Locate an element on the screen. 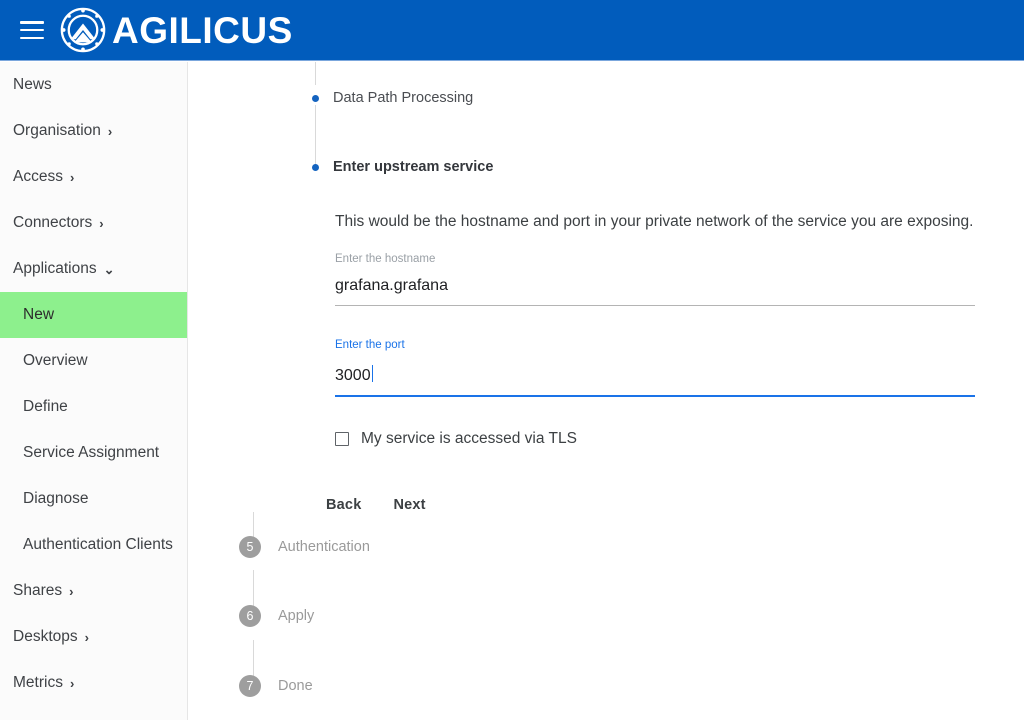 This screenshot has height=720, width=1024. next-button: Next is located at coordinates (409, 505).